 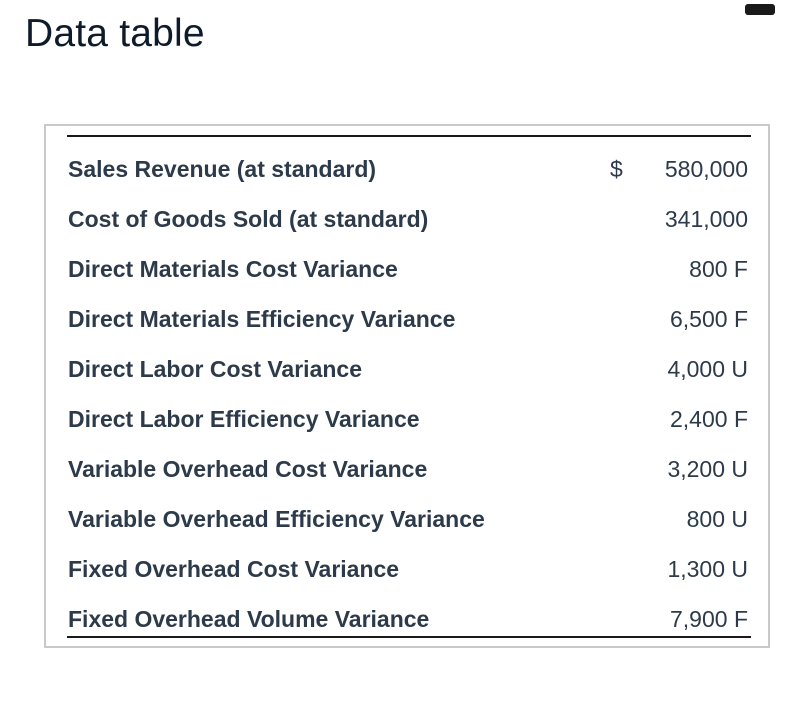 What do you see at coordinates (760, 9) in the screenshot?
I see `minimize-button` at bounding box center [760, 9].